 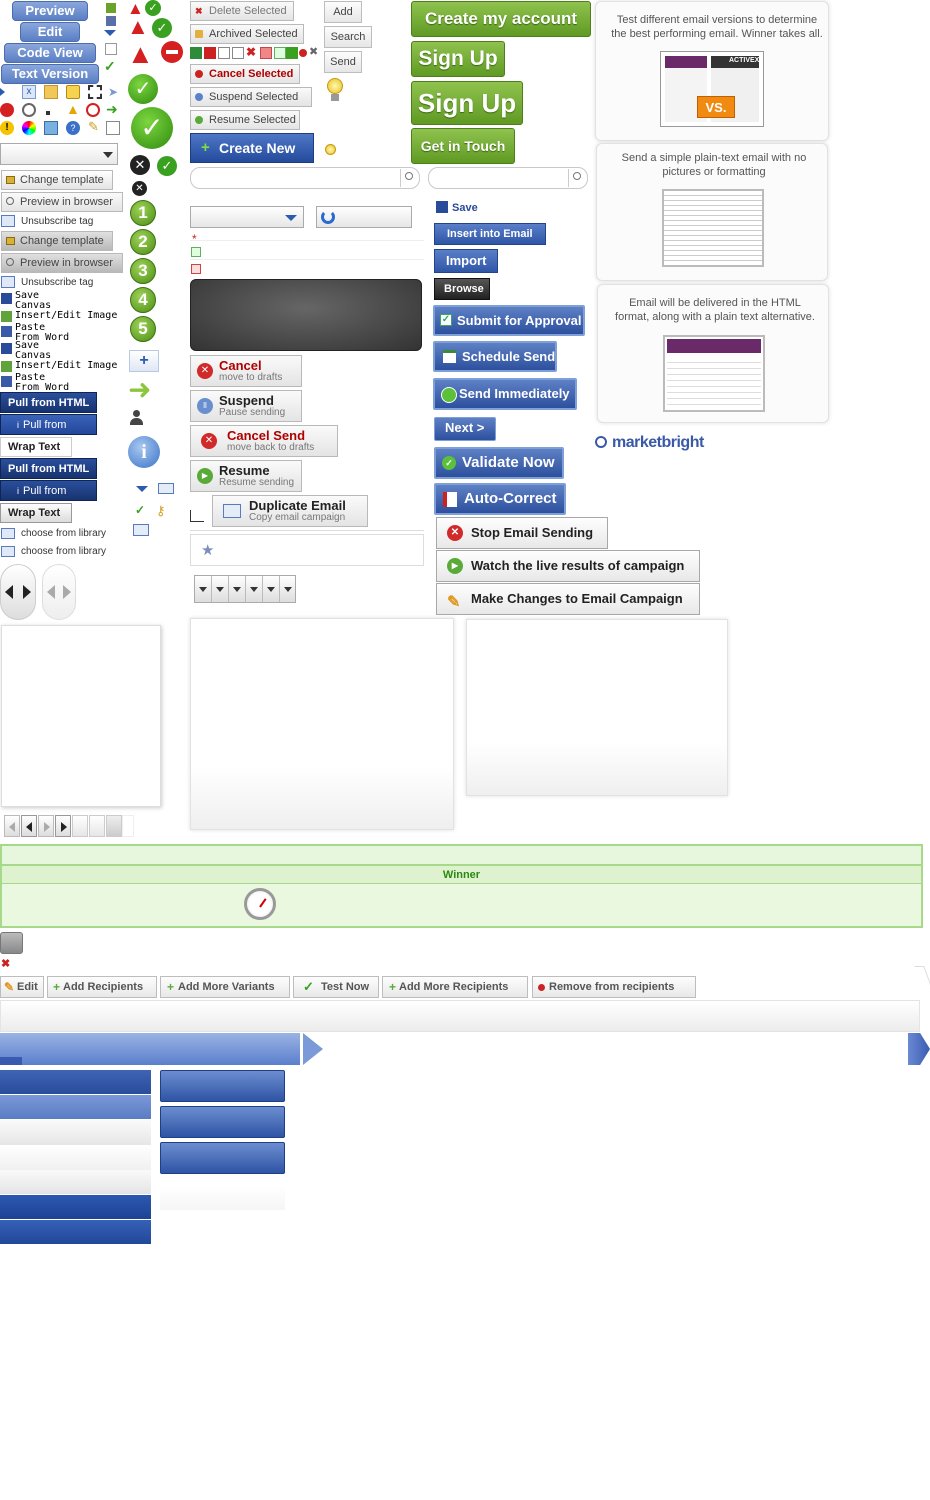 What do you see at coordinates (614, 987) in the screenshot?
I see `remove-recipients-button: Remove from recipients` at bounding box center [614, 987].